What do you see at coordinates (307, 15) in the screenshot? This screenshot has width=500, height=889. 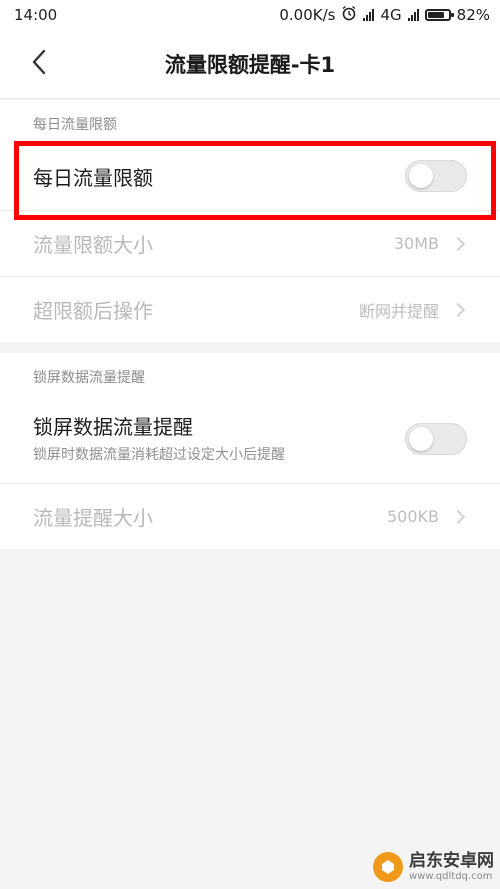 I see `net-speed: 0.00K/s` at bounding box center [307, 15].